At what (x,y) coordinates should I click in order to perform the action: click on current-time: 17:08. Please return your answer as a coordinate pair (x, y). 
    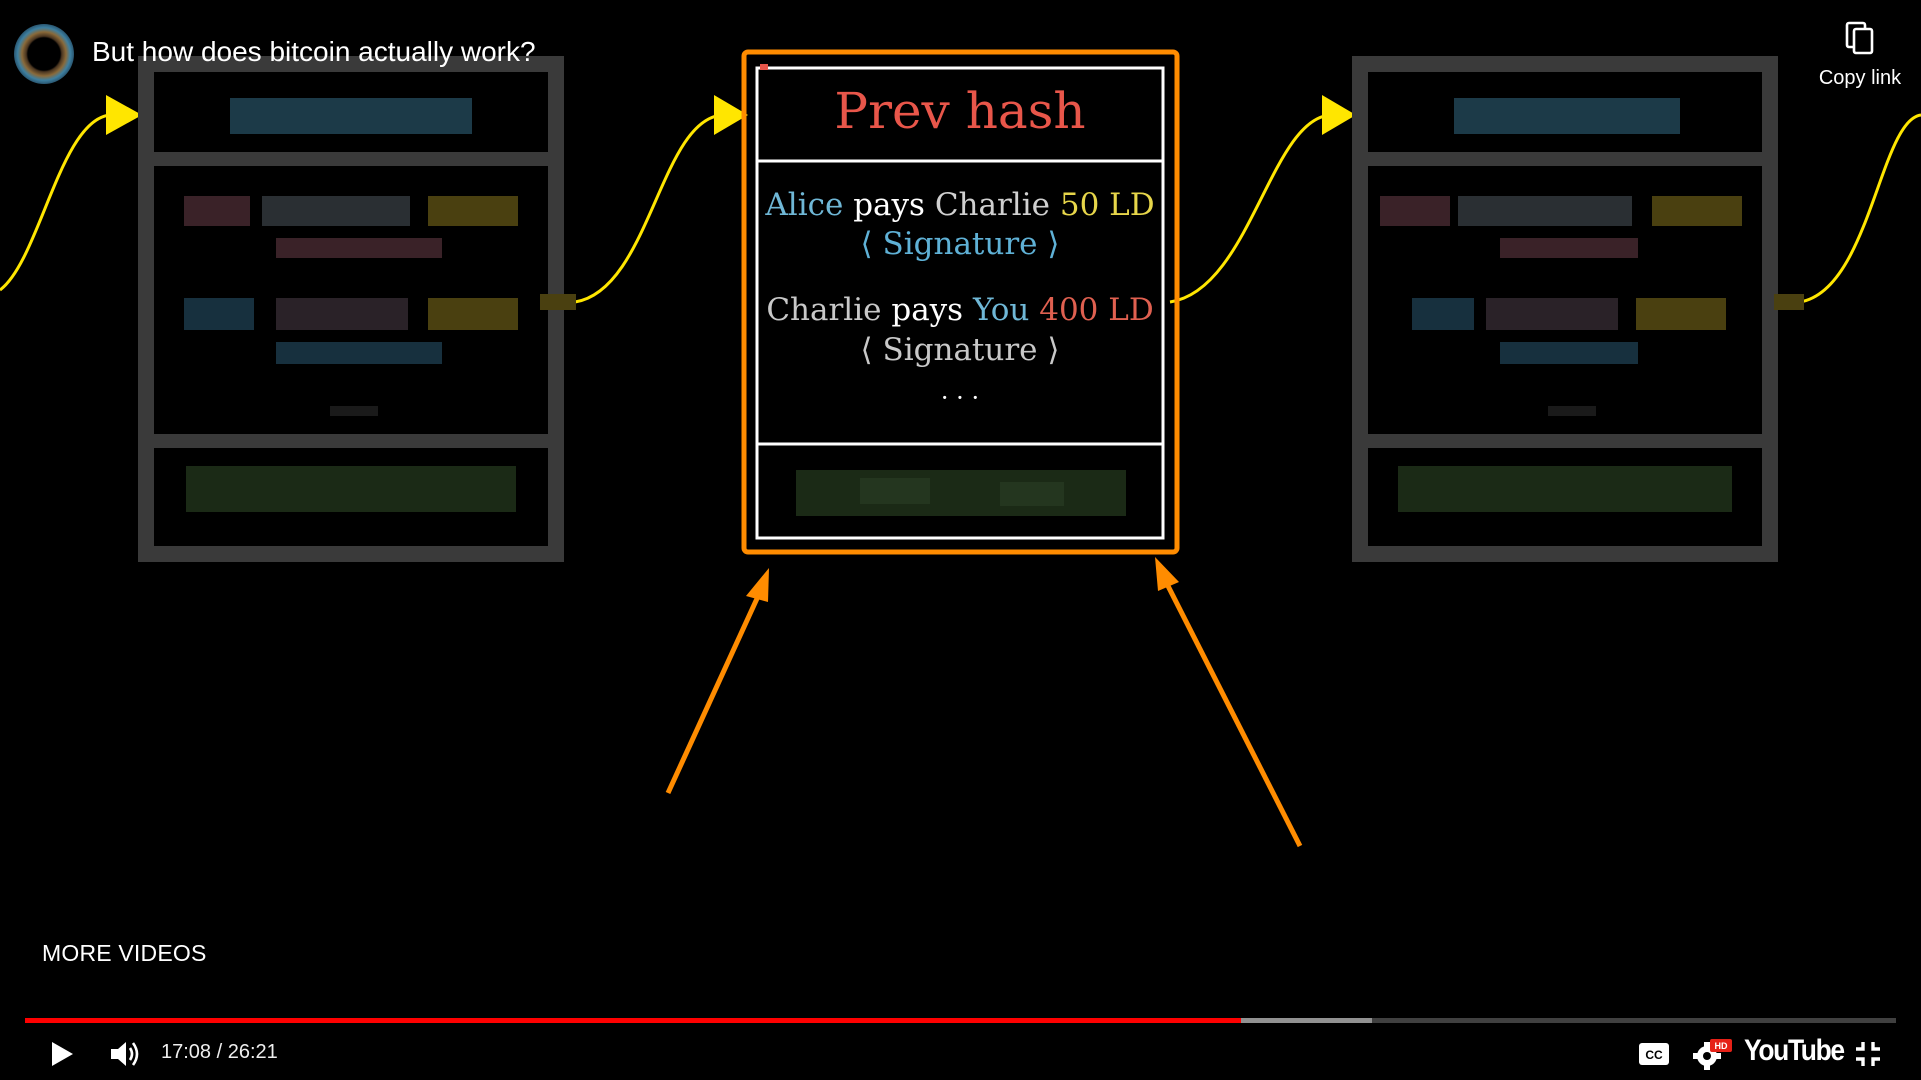
    Looking at the image, I should click on (186, 1052).